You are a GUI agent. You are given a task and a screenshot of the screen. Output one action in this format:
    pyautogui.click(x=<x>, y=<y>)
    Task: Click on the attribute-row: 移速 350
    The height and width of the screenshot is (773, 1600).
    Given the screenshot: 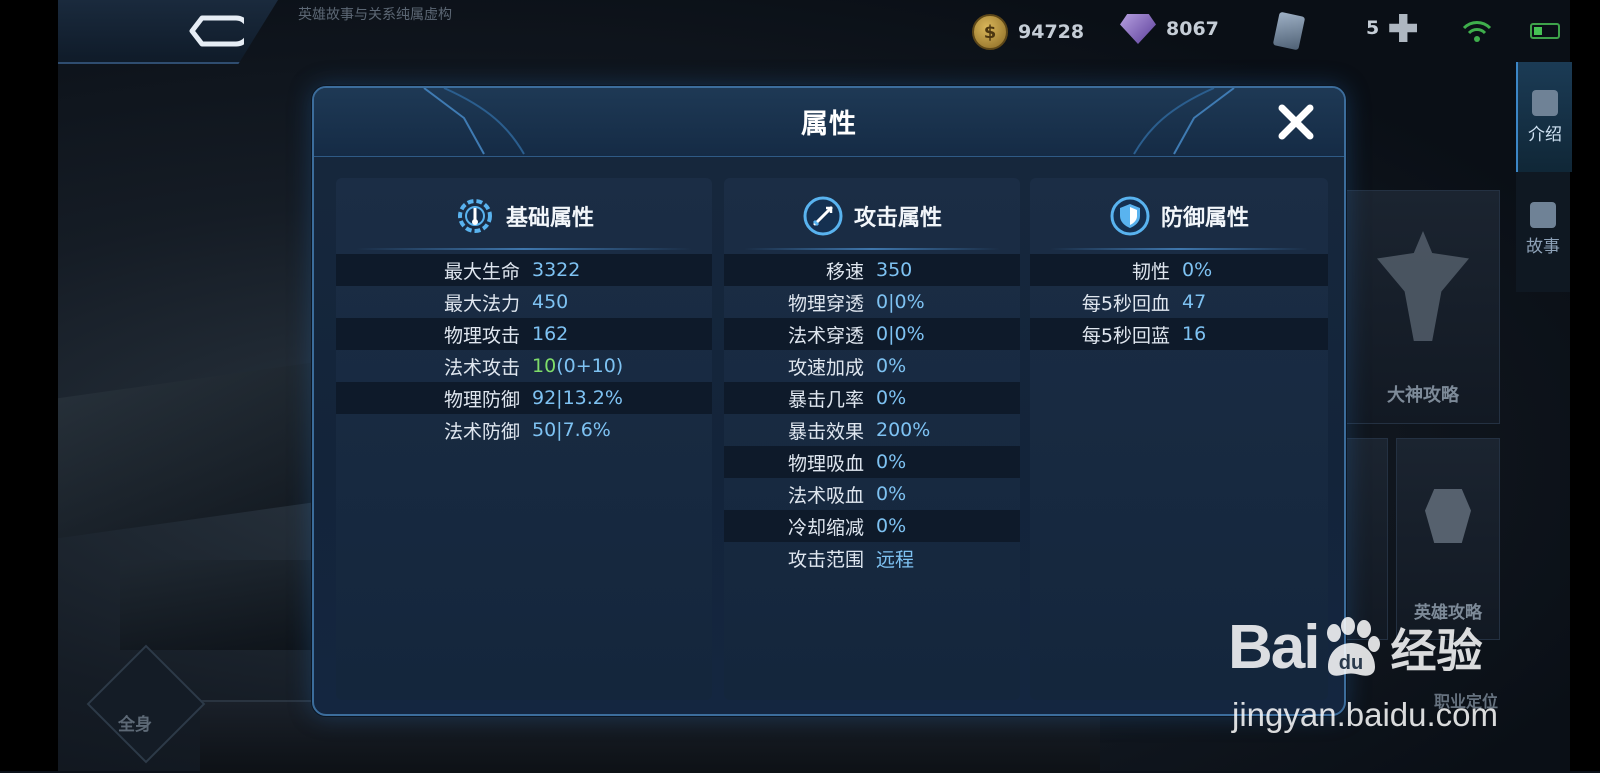 What is the action you would take?
    pyautogui.click(x=872, y=270)
    